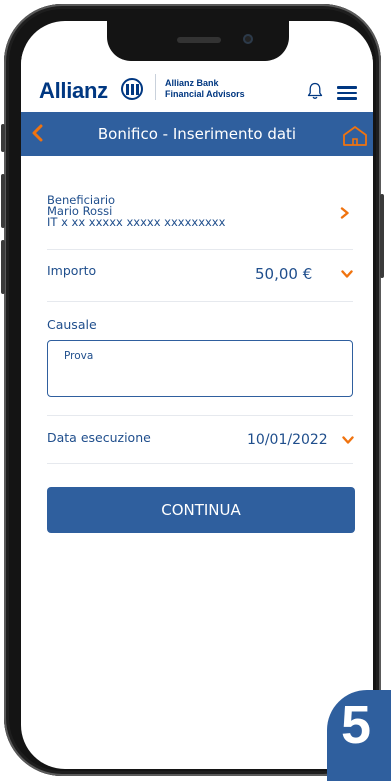 This screenshot has height=781, width=391. Describe the element at coordinates (356, 725) in the screenshot. I see `step-number: 5` at that location.